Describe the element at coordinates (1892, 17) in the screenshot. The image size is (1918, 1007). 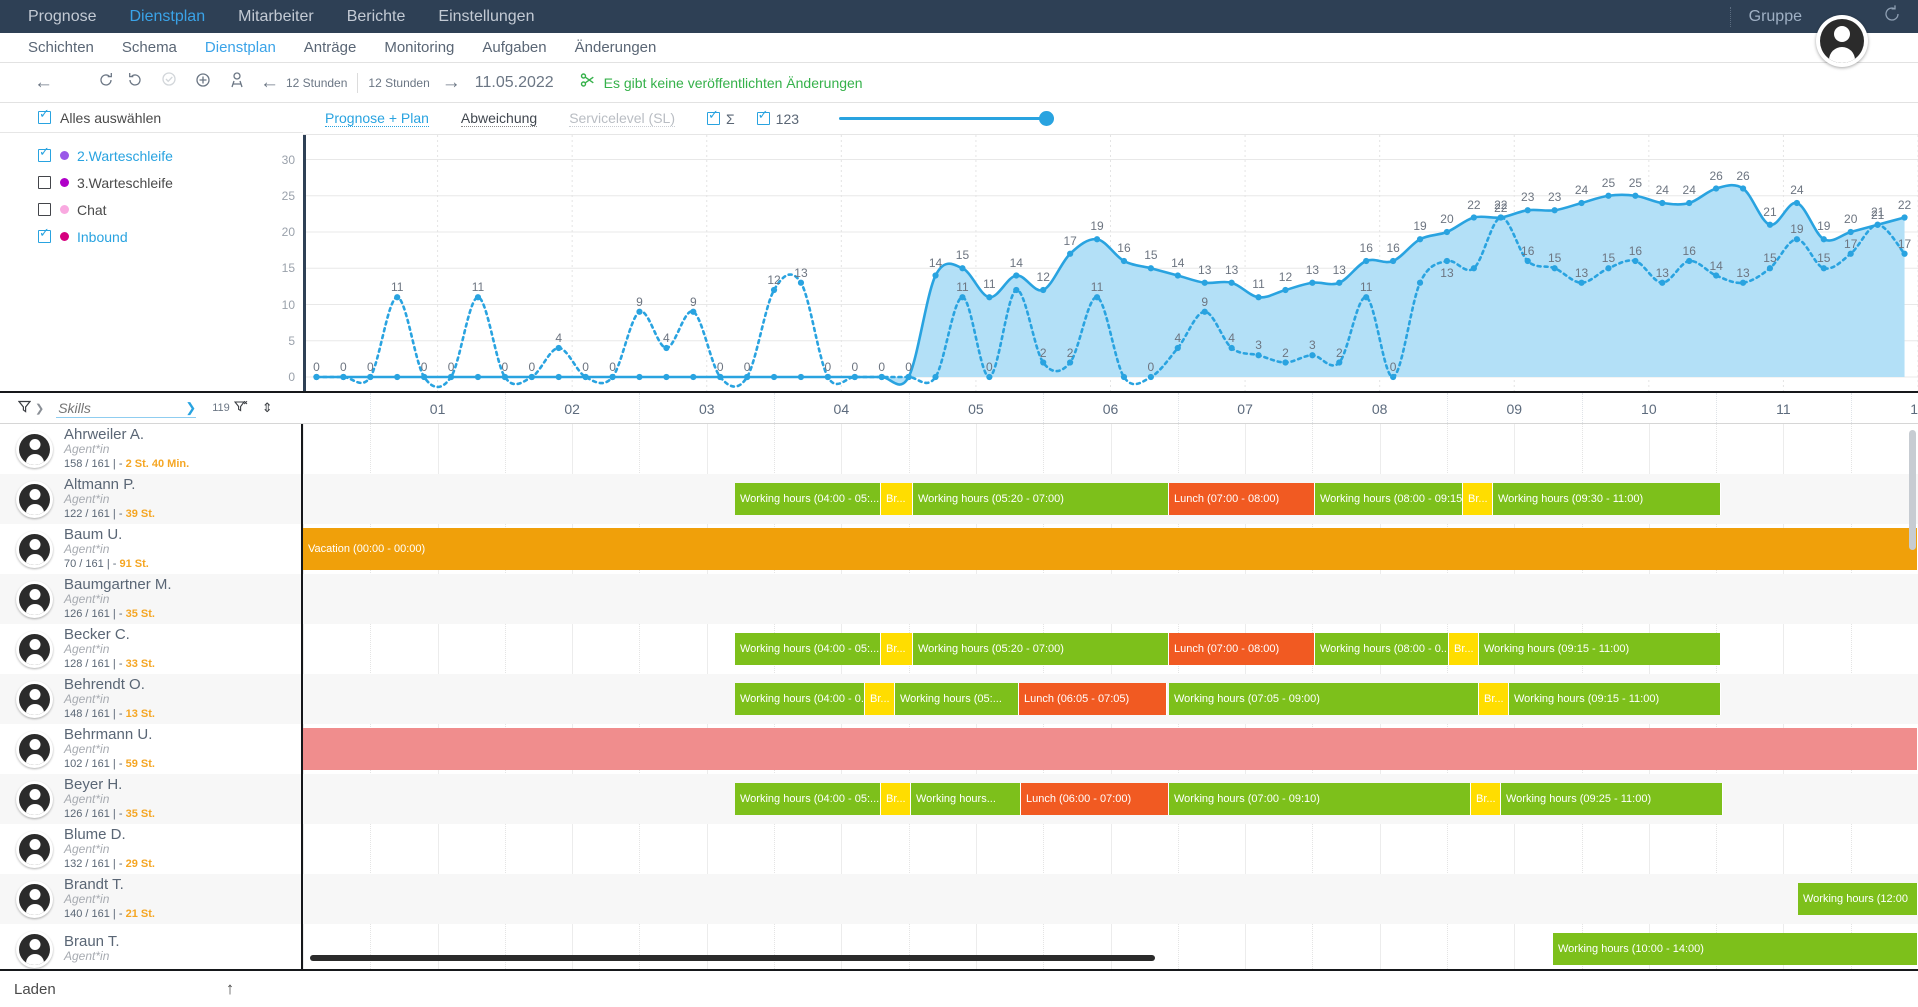
I see `sync-icon` at that location.